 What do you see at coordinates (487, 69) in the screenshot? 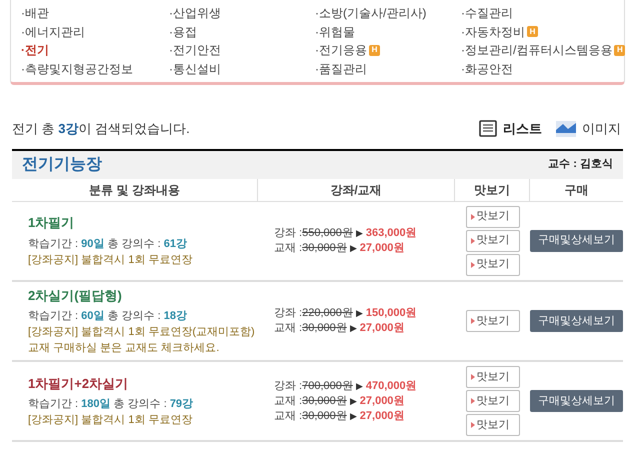
I see `category-link: ·화공안전` at bounding box center [487, 69].